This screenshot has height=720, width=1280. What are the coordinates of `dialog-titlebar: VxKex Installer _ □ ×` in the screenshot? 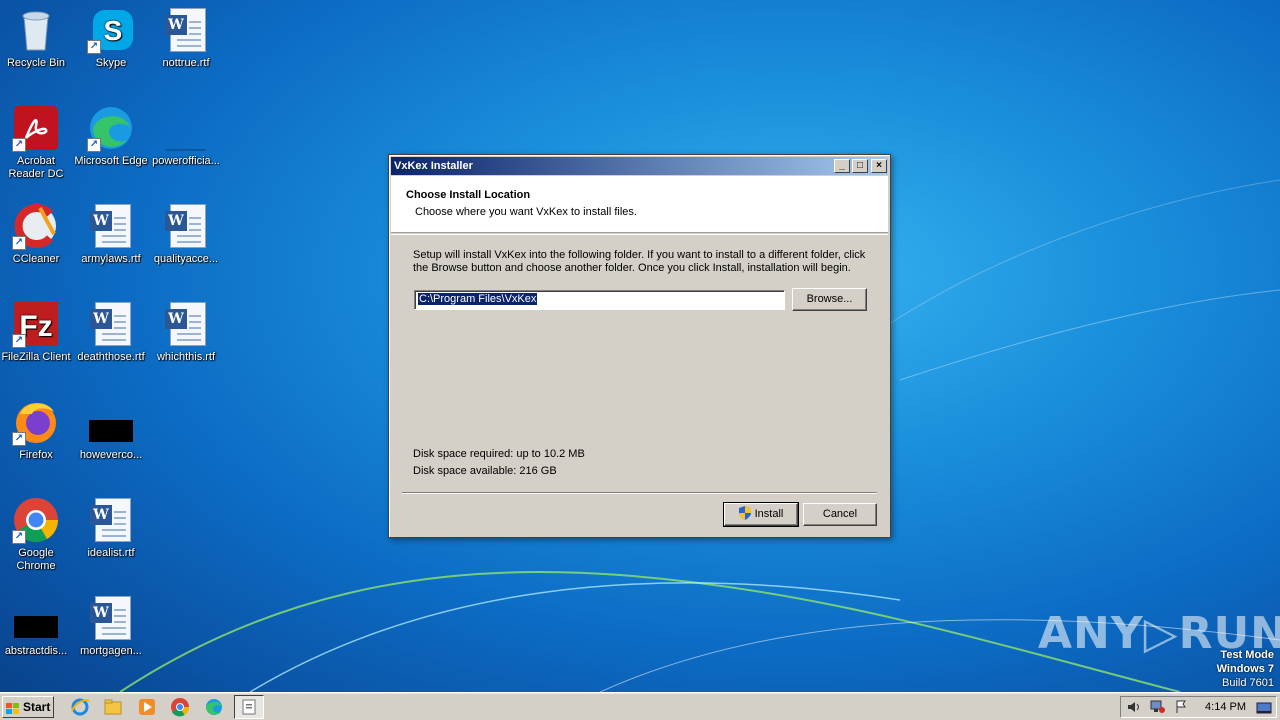 It's located at (639, 166).